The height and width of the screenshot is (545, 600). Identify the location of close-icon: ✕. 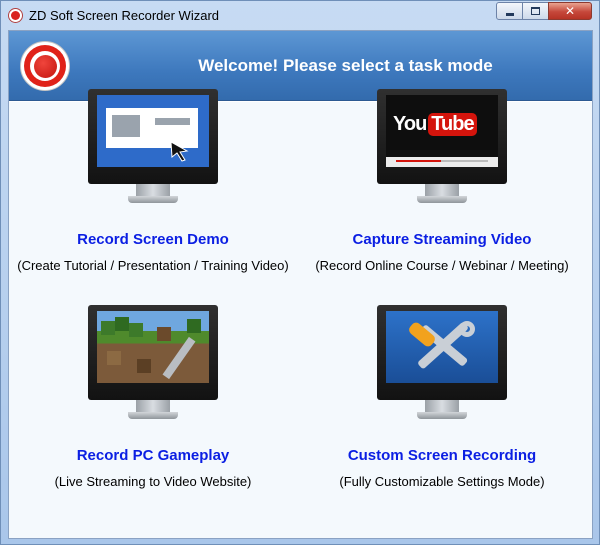
(570, 11).